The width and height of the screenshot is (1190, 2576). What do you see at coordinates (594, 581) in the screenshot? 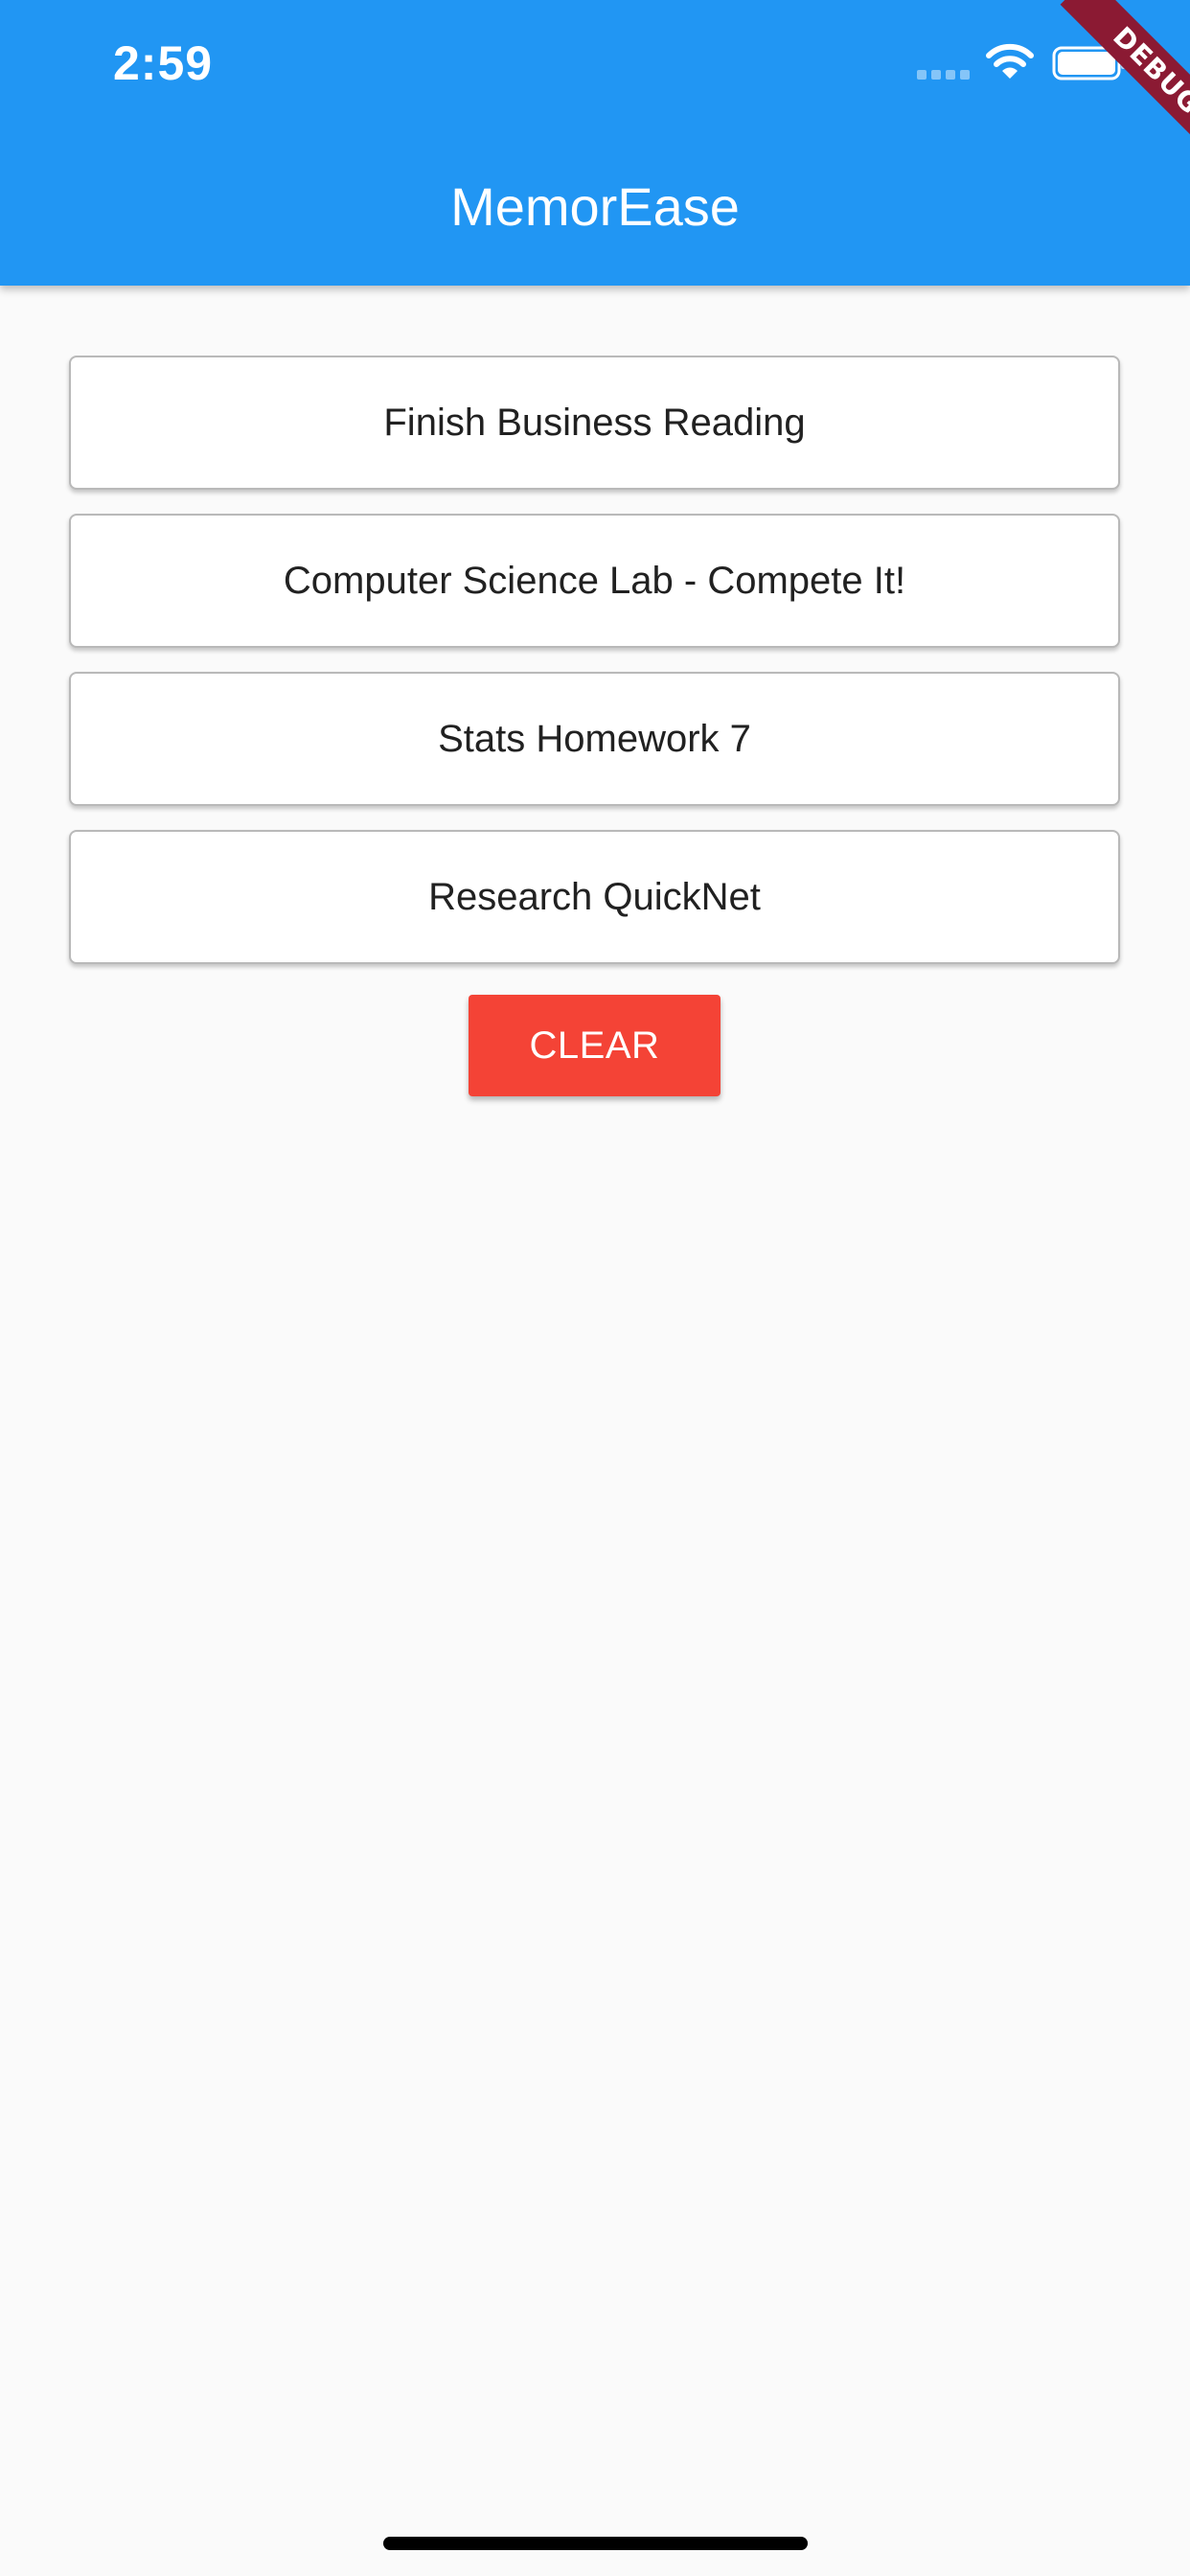
I see `task-button-cs-lab: Computer Science Lab - Compete It!` at bounding box center [594, 581].